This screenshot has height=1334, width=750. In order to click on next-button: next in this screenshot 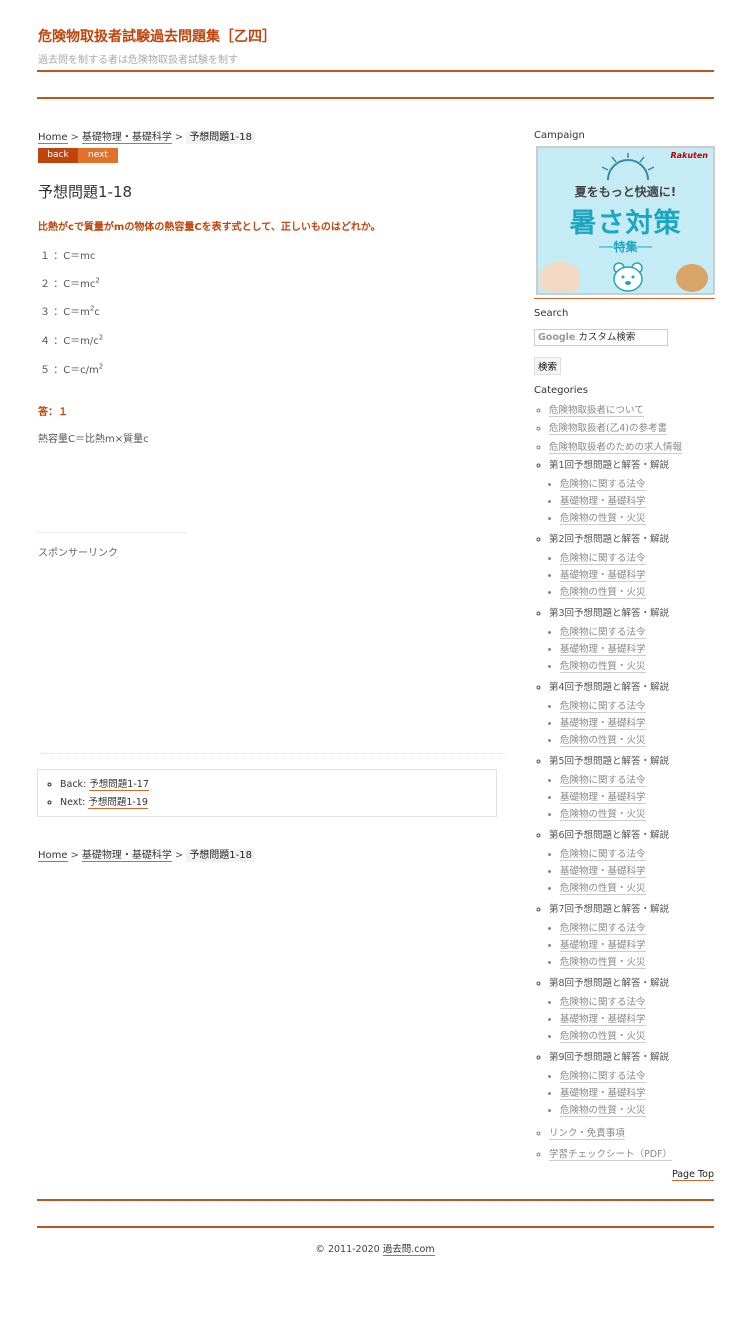, I will do `click(98, 155)`.